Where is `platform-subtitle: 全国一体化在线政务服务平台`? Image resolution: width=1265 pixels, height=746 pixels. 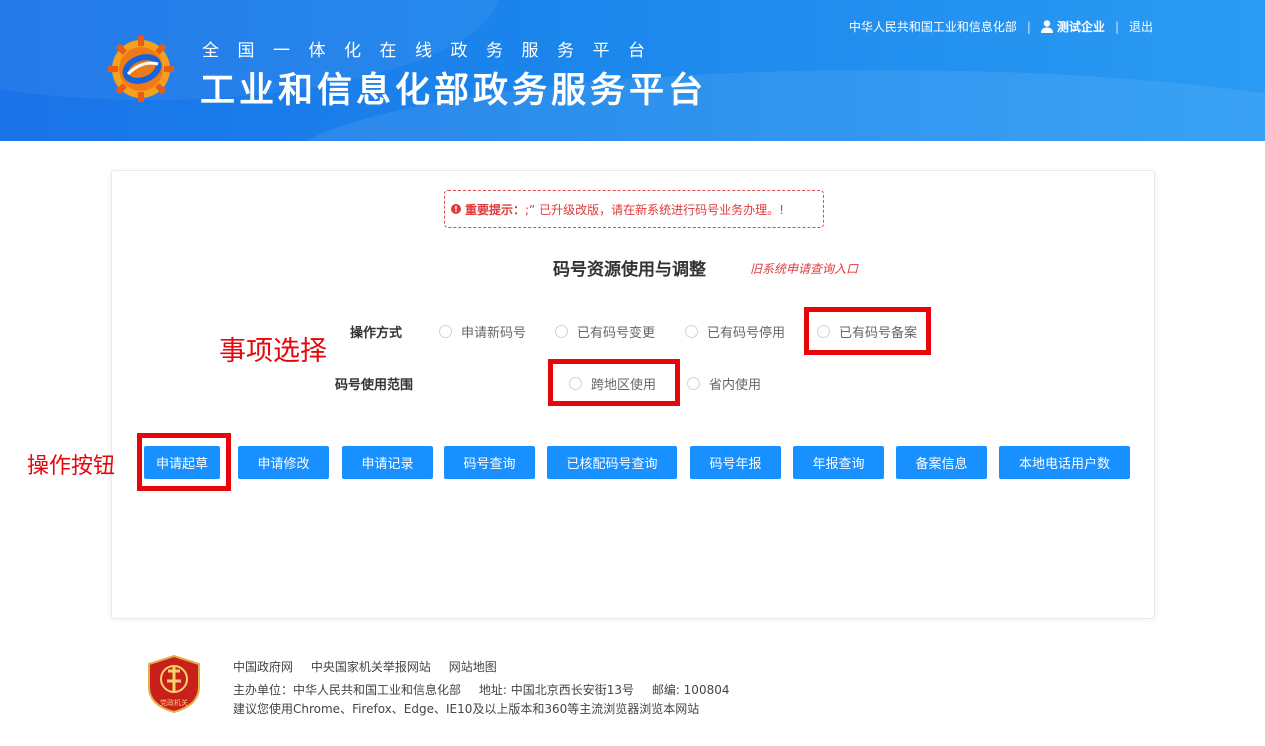 platform-subtitle: 全国一体化在线政务服务平台 is located at coordinates (433, 51).